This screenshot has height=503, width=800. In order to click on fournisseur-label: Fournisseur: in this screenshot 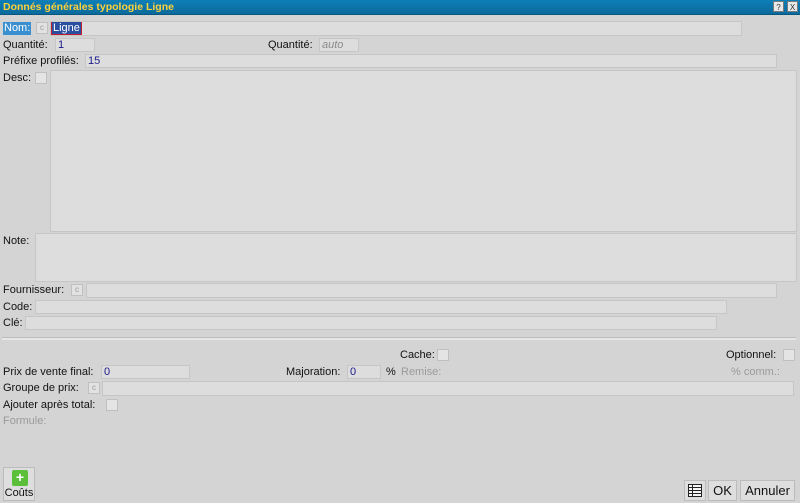, I will do `click(34, 290)`.